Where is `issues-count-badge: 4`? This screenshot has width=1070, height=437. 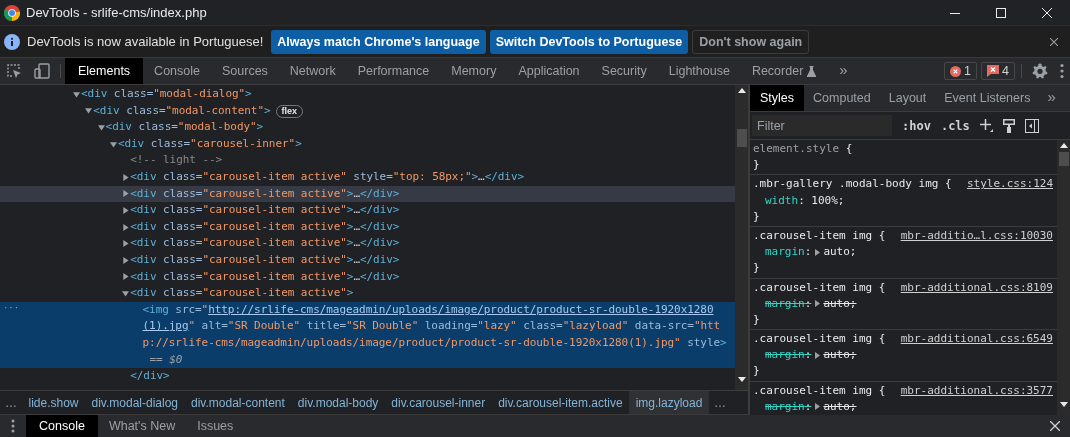 issues-count-badge: 4 is located at coordinates (998, 71).